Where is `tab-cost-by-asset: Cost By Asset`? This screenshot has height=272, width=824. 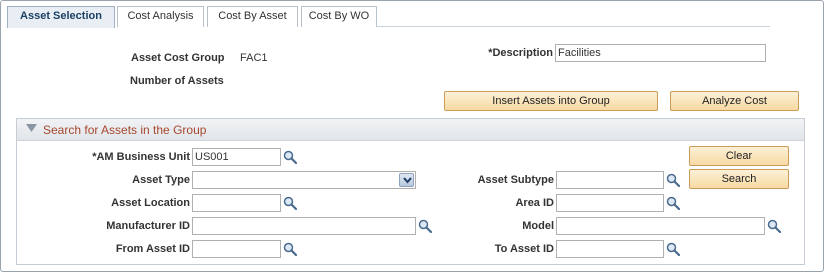 tab-cost-by-asset: Cost By Asset is located at coordinates (252, 16).